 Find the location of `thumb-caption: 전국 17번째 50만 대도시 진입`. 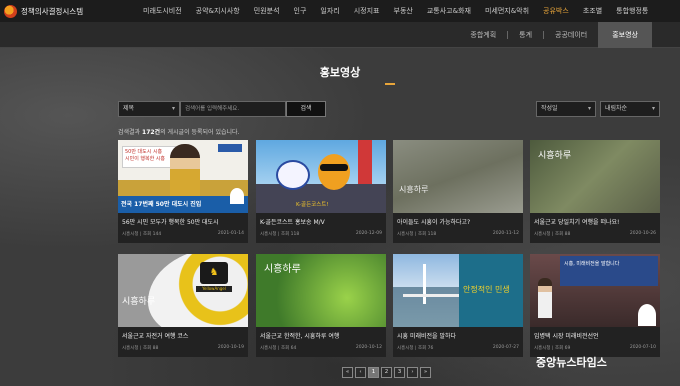

thumb-caption: 전국 17번째 50만 대도시 진입 is located at coordinates (183, 204).